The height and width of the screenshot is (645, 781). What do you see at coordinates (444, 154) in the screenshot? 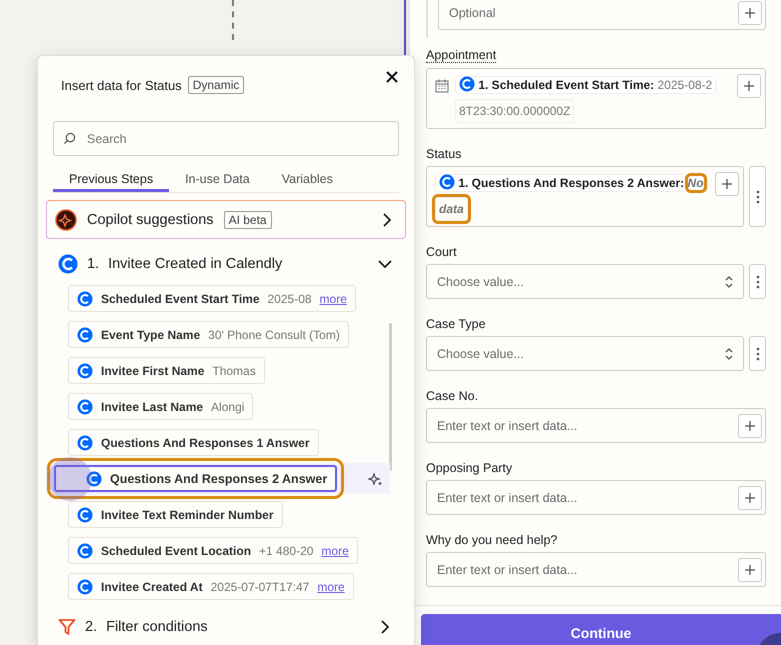
I see `field-label: Status` at bounding box center [444, 154].